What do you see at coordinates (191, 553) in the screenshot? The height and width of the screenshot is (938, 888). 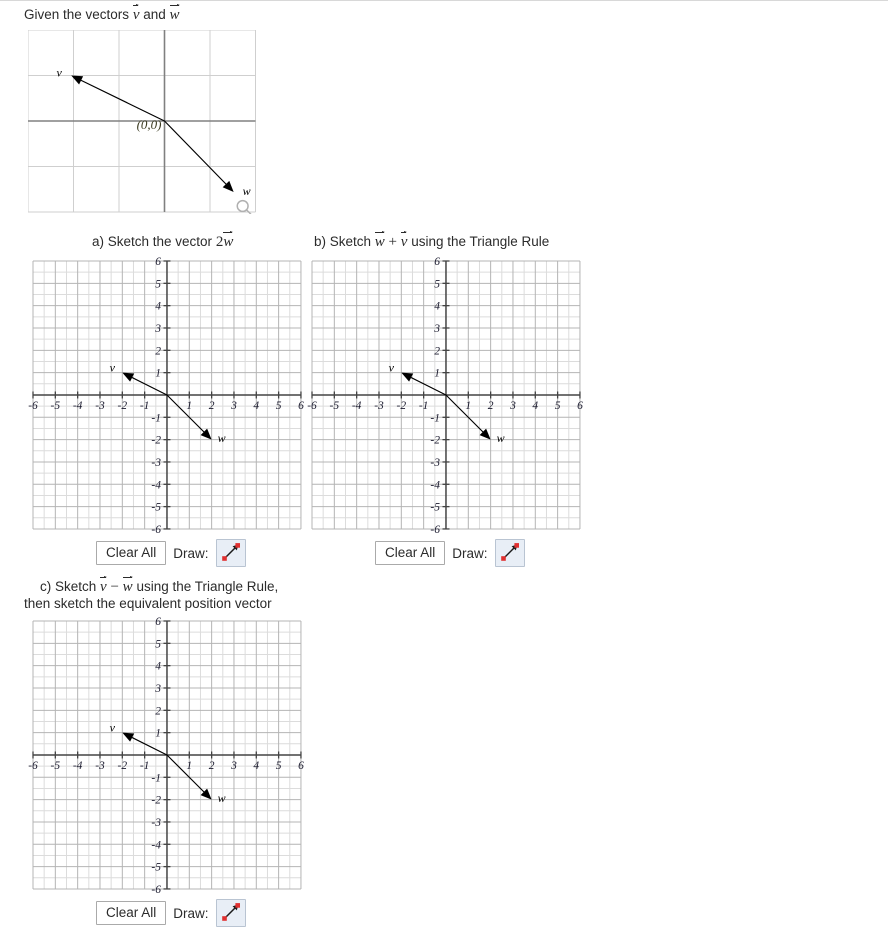 I see `draw-label-a: Draw:` at bounding box center [191, 553].